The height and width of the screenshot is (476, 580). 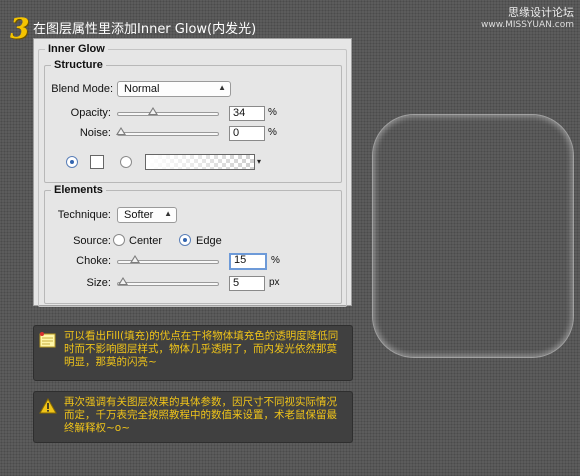 I want to click on gradient-preview, so click(x=200, y=162).